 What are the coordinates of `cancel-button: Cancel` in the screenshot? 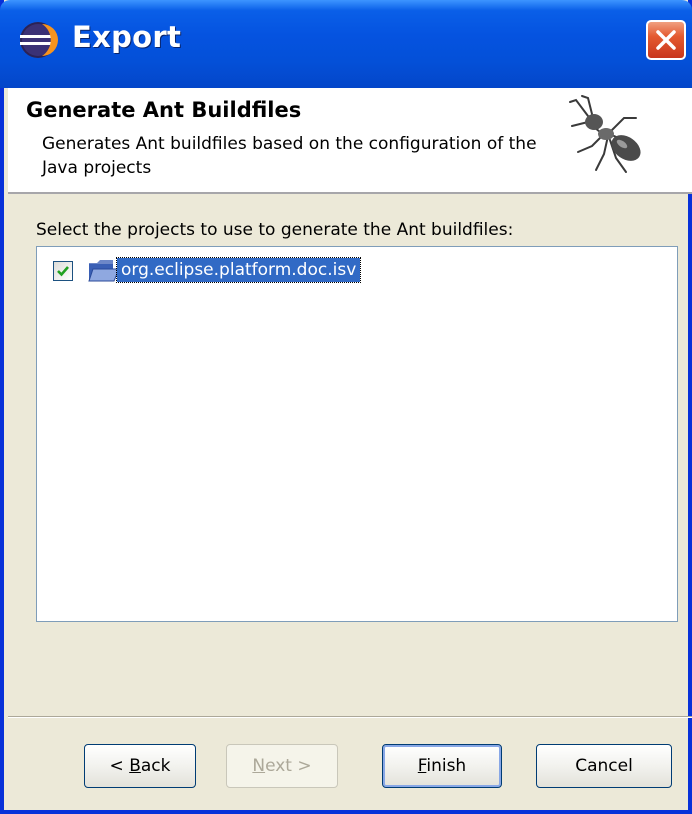 It's located at (604, 766).